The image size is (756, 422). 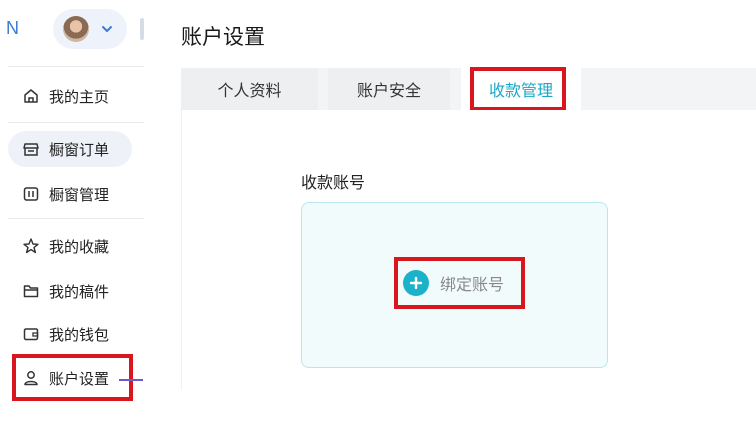 What do you see at coordinates (518, 89) in the screenshot?
I see `annotation-highlight-payment-tab` at bounding box center [518, 89].